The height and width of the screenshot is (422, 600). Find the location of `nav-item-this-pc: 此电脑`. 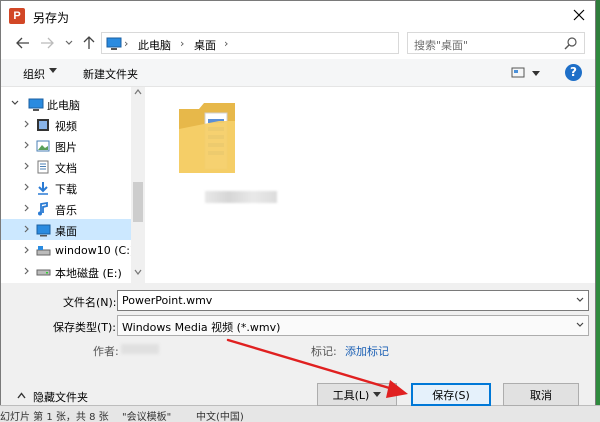

nav-item-this-pc: 此电脑 is located at coordinates (66, 103).